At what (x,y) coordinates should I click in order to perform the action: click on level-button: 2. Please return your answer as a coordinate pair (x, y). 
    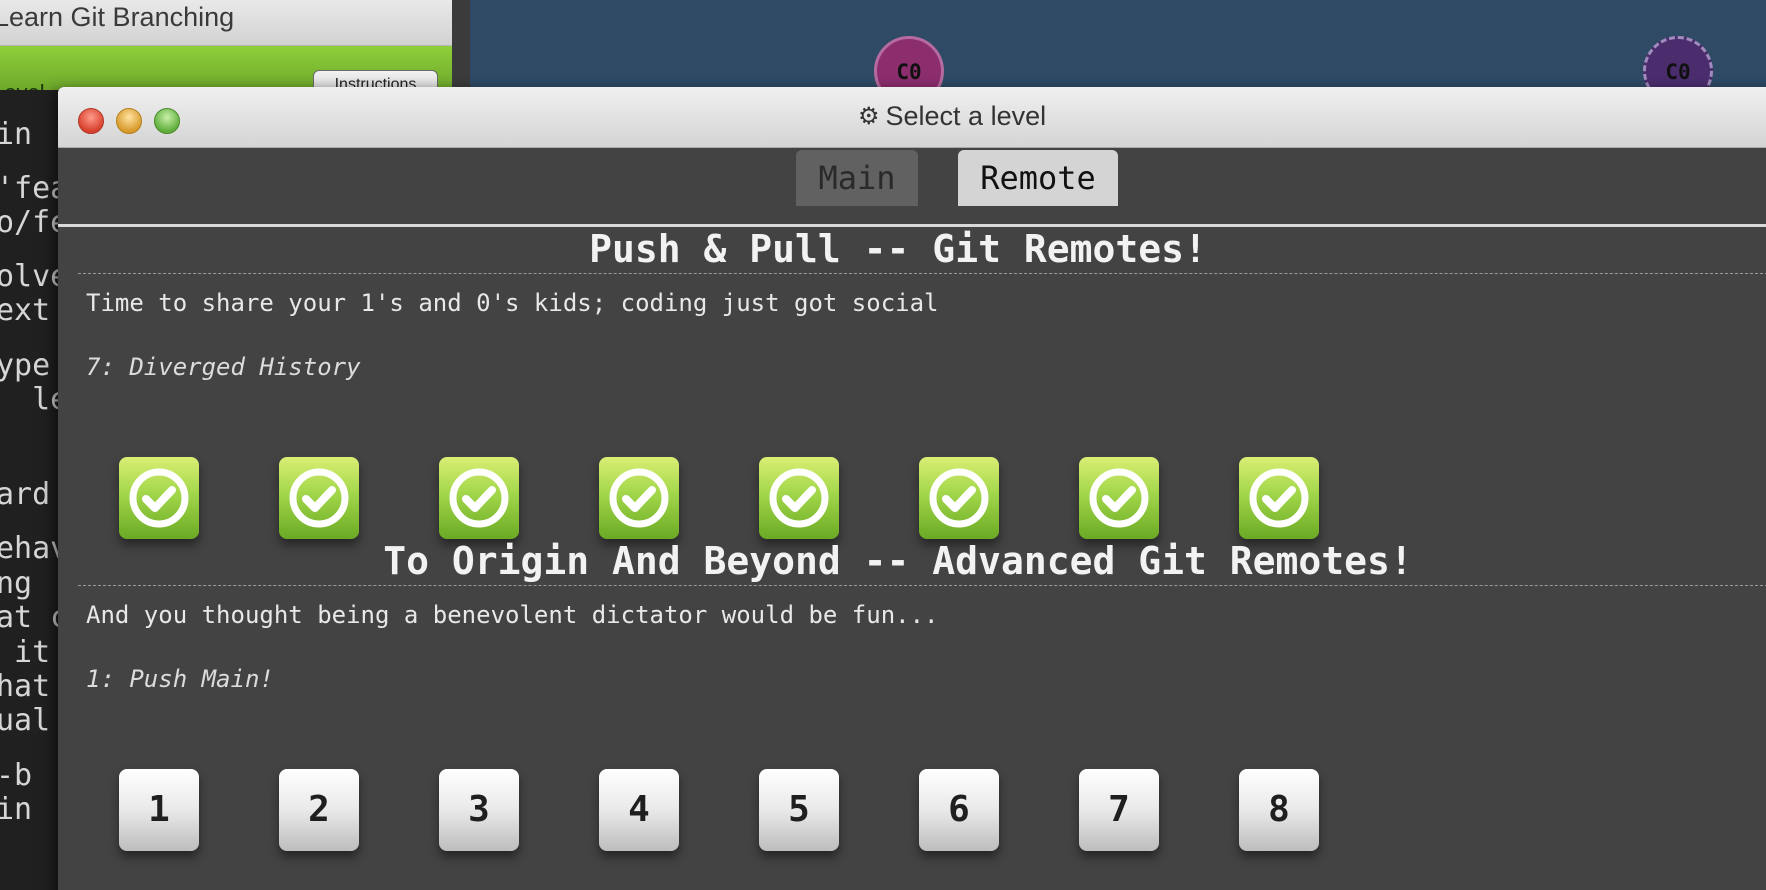
    Looking at the image, I should click on (319, 810).